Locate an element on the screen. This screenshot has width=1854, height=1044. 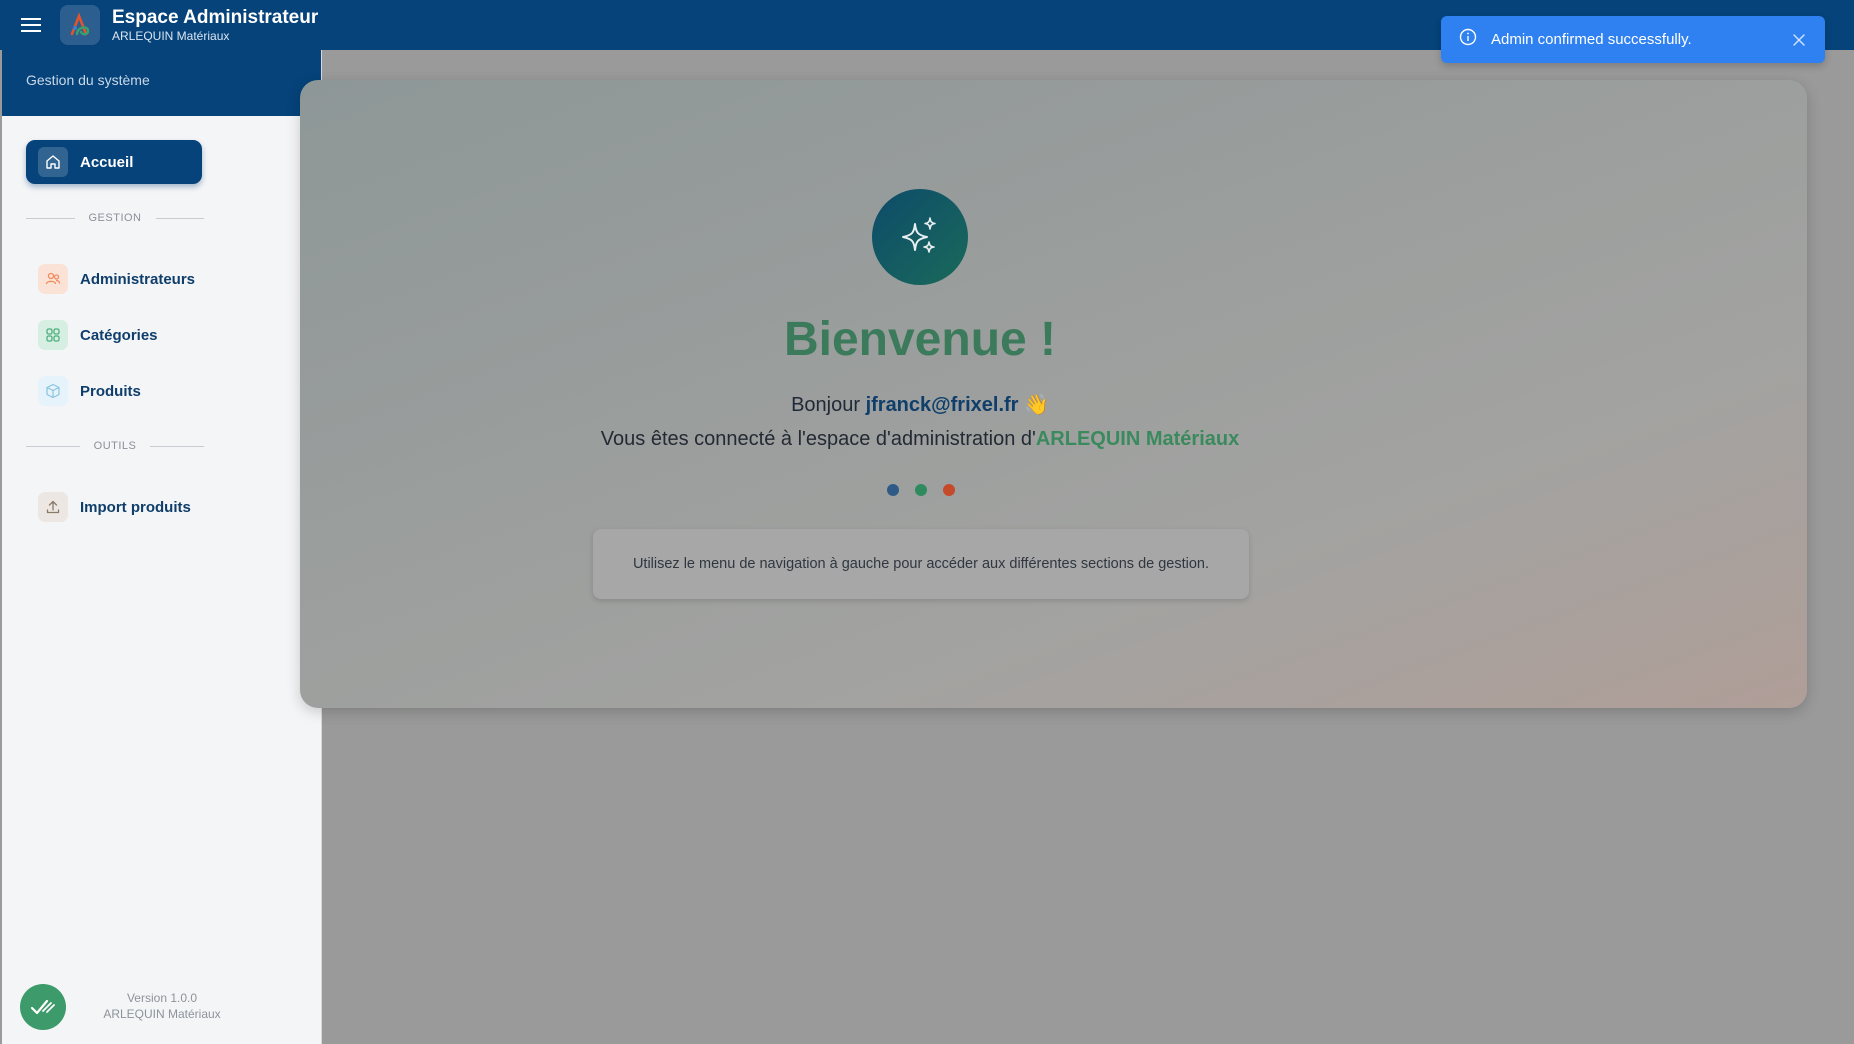
toast-message: Admin confirmed successfully. is located at coordinates (1591, 39).